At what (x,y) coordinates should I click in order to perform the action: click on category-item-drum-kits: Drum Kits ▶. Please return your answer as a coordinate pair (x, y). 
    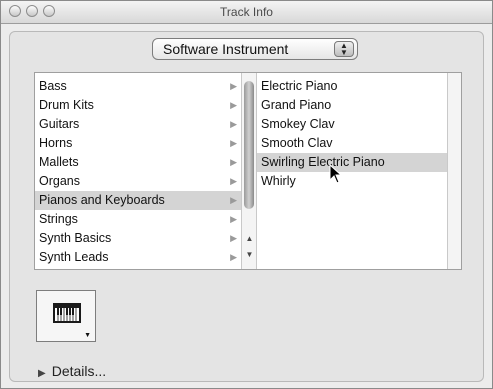
    Looking at the image, I should click on (138, 105).